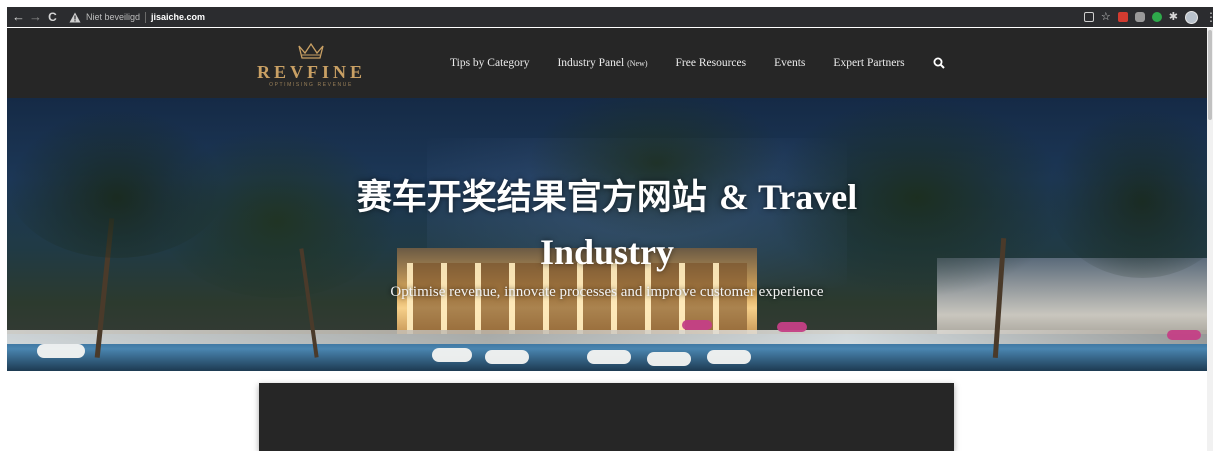 This screenshot has height=451, width=1213. I want to click on extension-green-icon, so click(1156, 17).